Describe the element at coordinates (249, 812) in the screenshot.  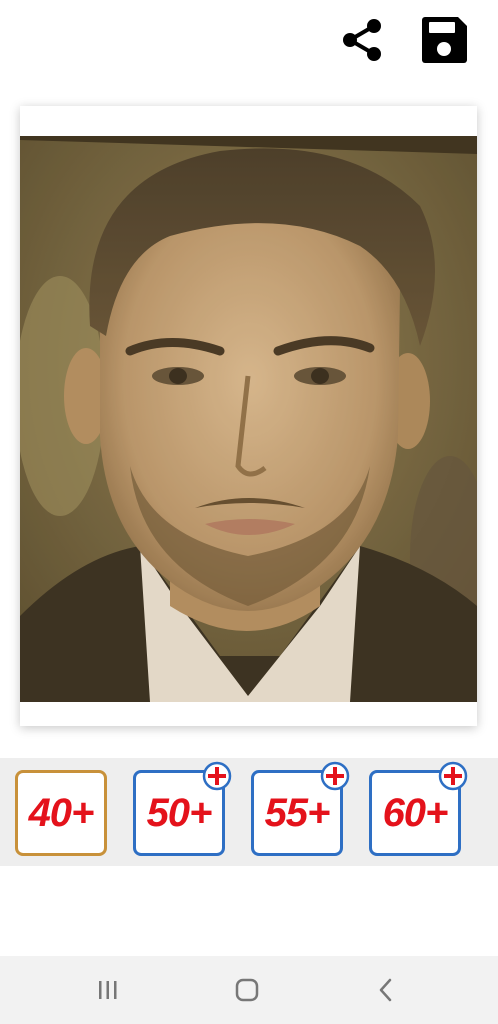
I see `age-filter-bar: 40+ 50+ 55+ 60+` at that location.